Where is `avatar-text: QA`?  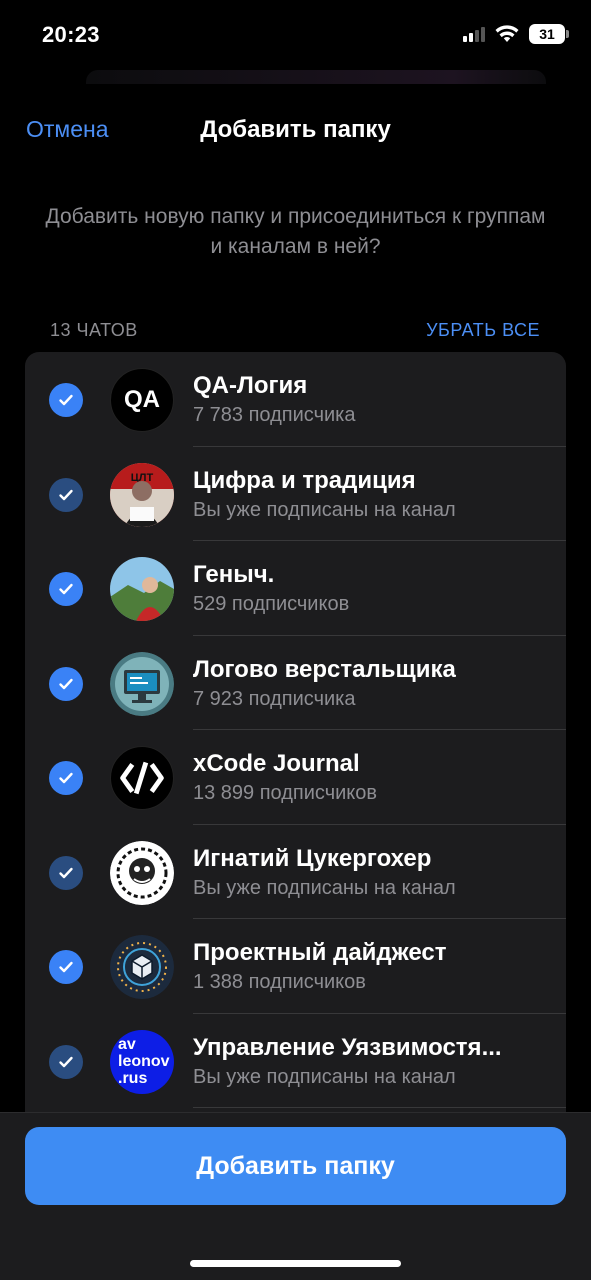 avatar-text: QA is located at coordinates (142, 399).